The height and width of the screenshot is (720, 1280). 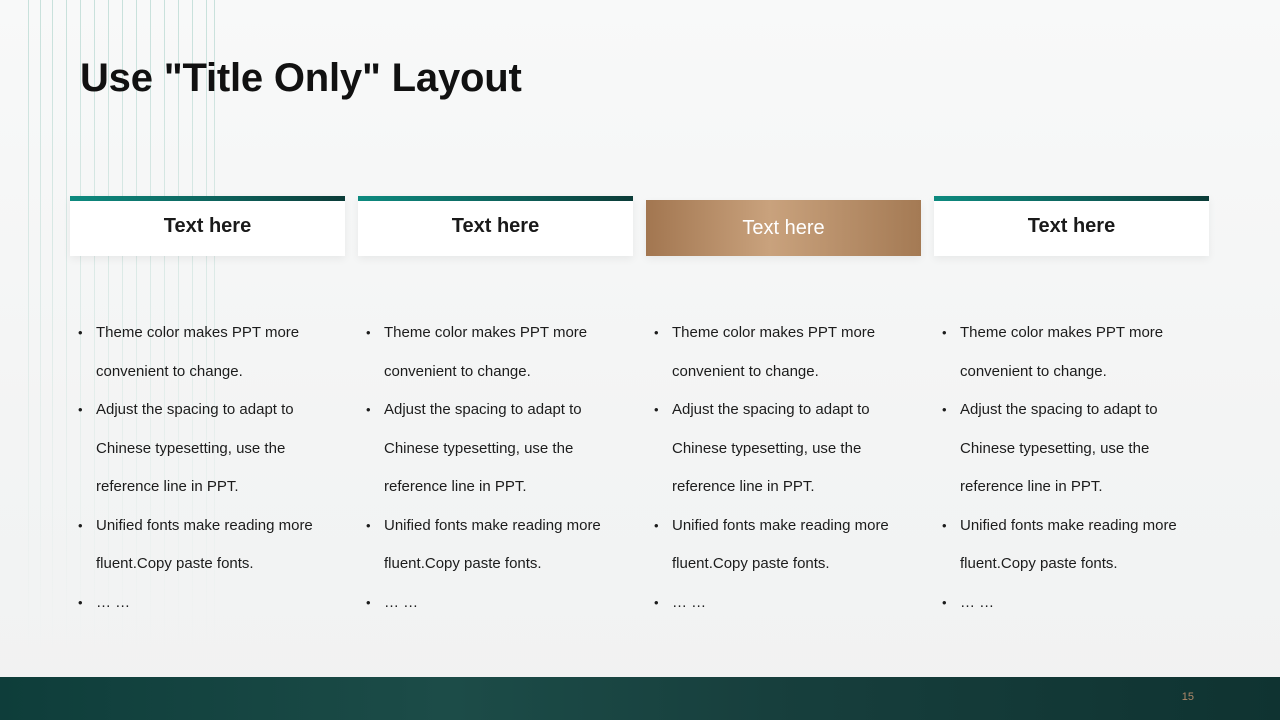 I want to click on slide-title: Use "Title Only" Layout, so click(x=301, y=78).